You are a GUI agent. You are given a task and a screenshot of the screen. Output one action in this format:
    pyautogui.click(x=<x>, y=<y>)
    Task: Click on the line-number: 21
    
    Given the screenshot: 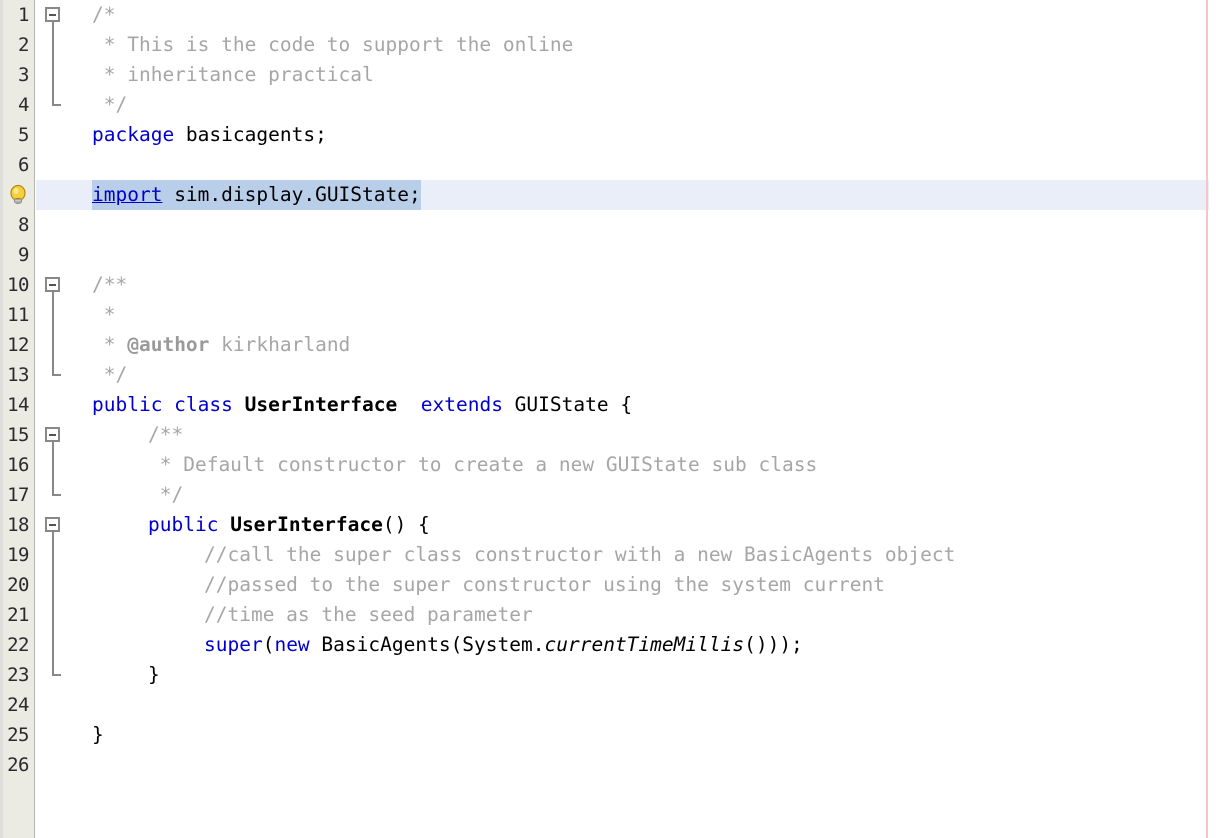 What is the action you would take?
    pyautogui.click(x=18, y=615)
    